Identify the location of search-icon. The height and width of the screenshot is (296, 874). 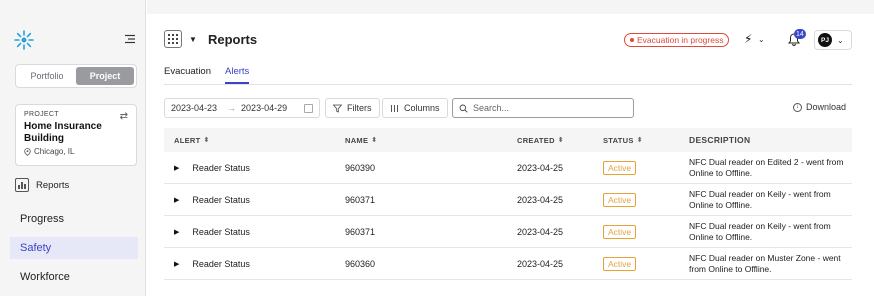
(463, 108).